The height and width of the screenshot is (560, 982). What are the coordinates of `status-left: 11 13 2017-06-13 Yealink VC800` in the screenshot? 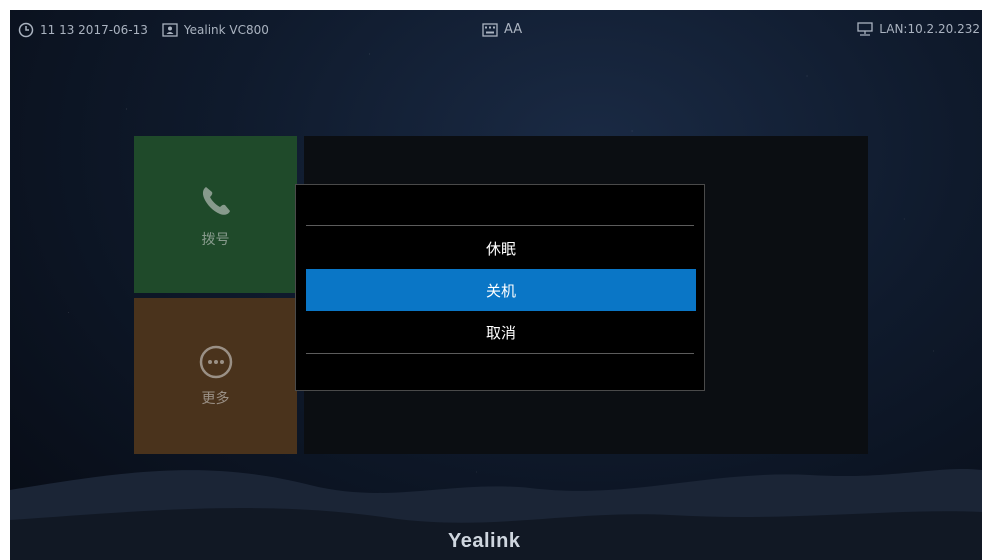 It's located at (143, 30).